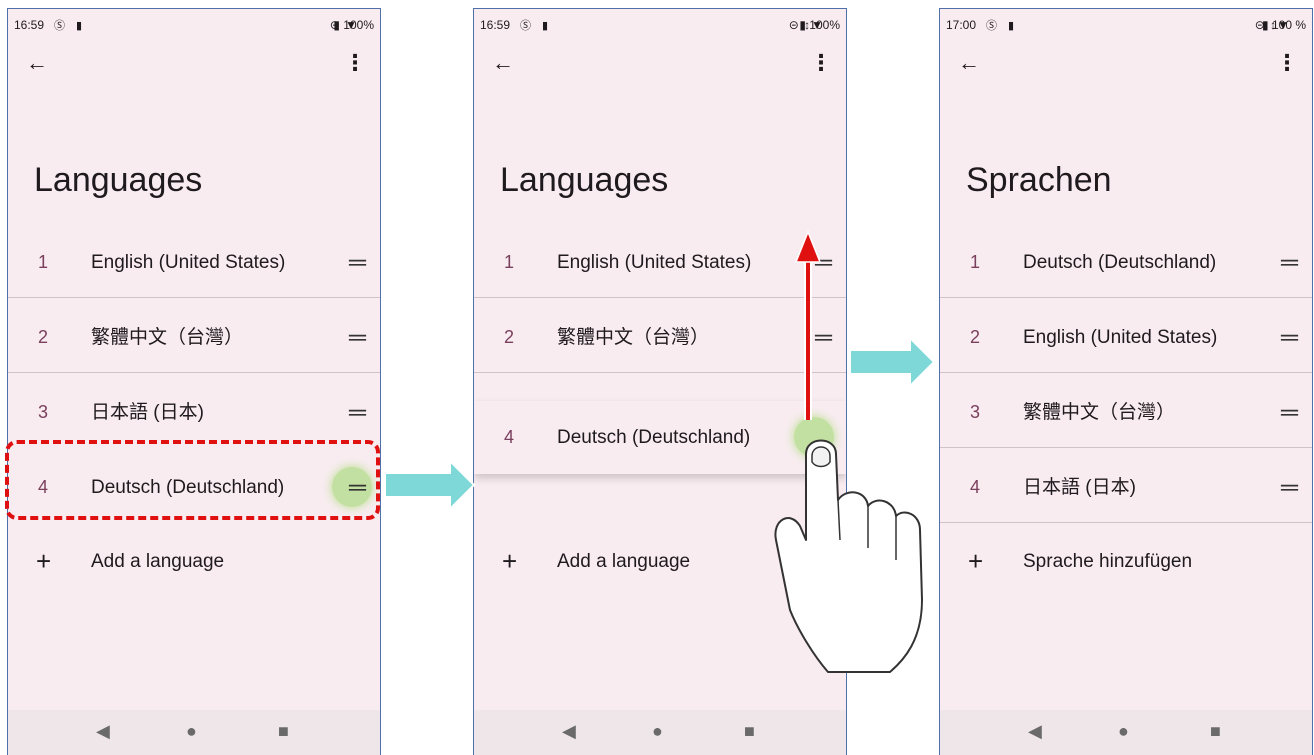  What do you see at coordinates (808, 324) in the screenshot?
I see `drag-direction-arrow-icon` at bounding box center [808, 324].